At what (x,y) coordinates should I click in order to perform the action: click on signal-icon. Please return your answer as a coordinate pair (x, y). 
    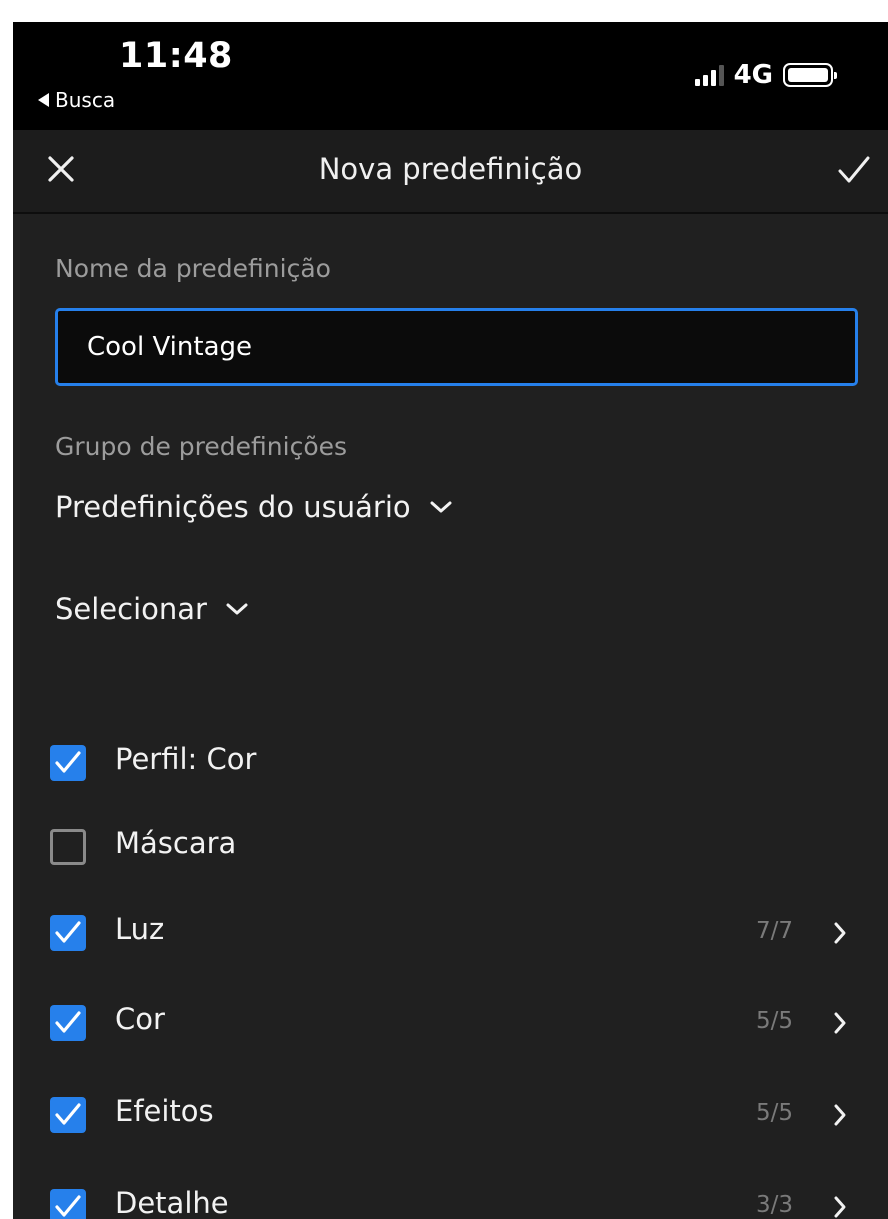
    Looking at the image, I should click on (709, 75).